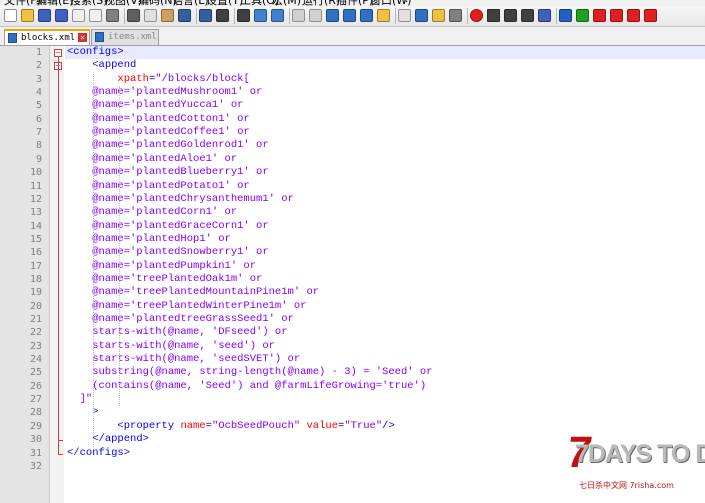  I want to click on record-macro-icon, so click(476, 15).